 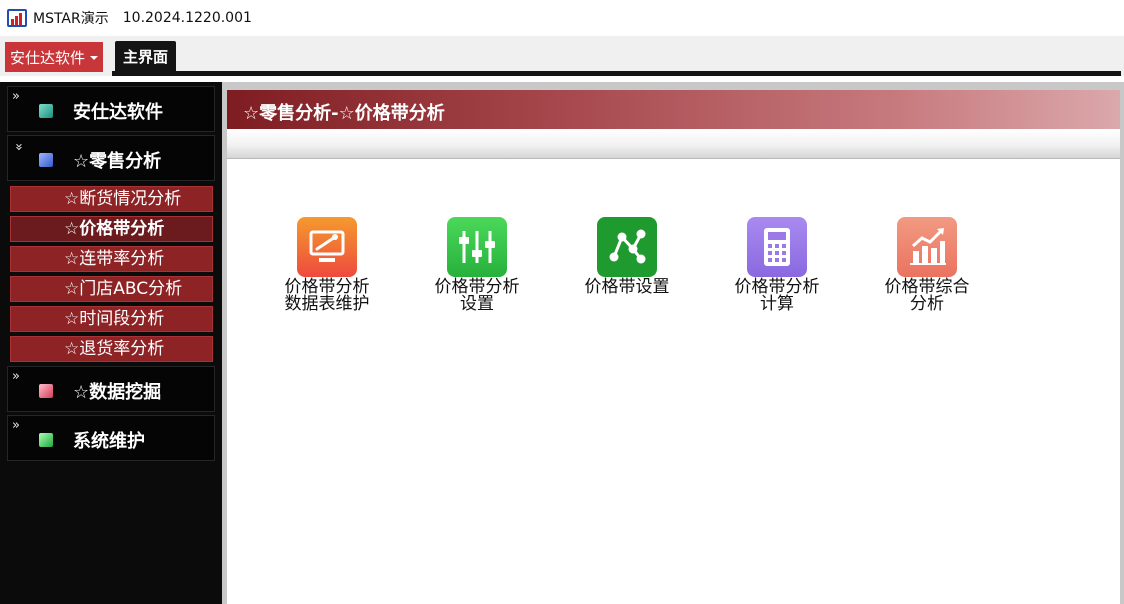 What do you see at coordinates (17, 18) in the screenshot?
I see `app-logo-icon` at bounding box center [17, 18].